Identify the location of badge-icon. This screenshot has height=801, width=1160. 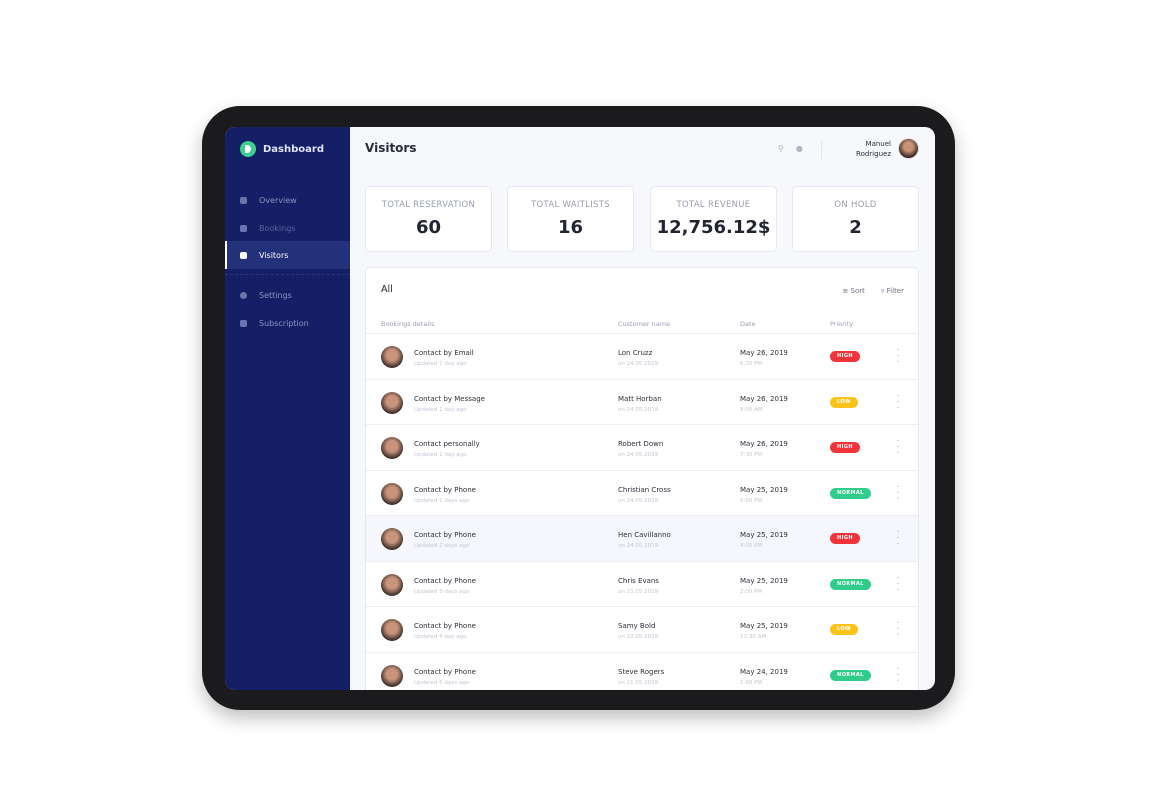
(243, 323).